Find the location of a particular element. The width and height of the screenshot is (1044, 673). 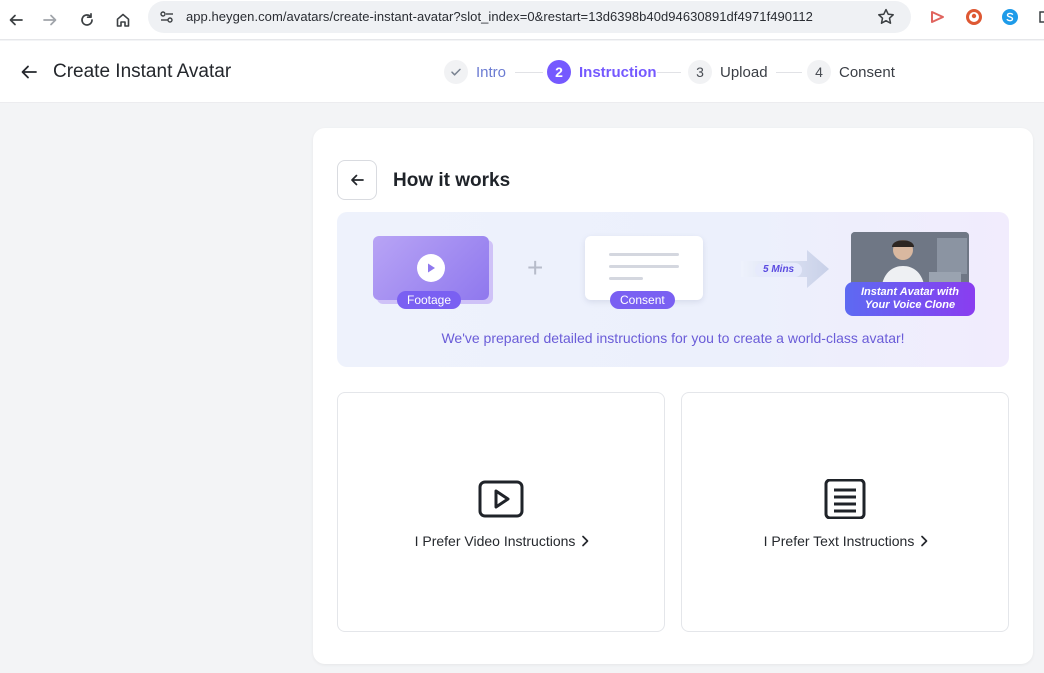

page-title: Create Instant Avatar is located at coordinates (142, 71).